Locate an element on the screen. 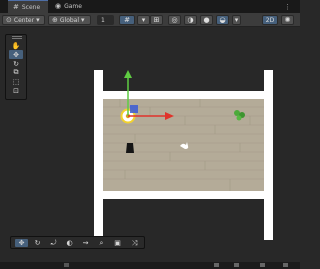 The height and width of the screenshot is (269, 320). solid-sphere-icon: ● is located at coordinates (206, 20).